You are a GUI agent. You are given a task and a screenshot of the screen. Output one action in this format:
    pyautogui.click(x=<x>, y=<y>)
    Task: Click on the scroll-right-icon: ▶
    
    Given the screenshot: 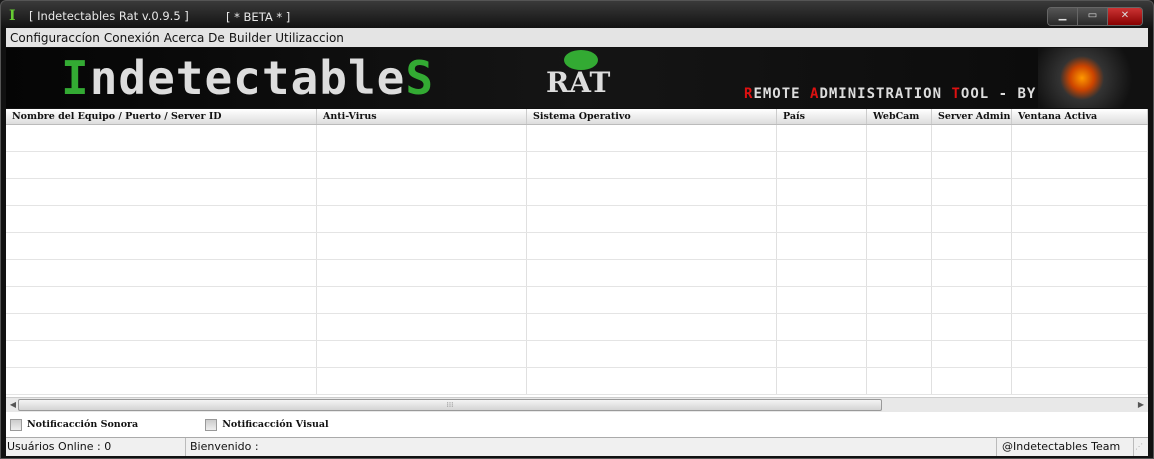 What is the action you would take?
    pyautogui.click(x=1141, y=405)
    